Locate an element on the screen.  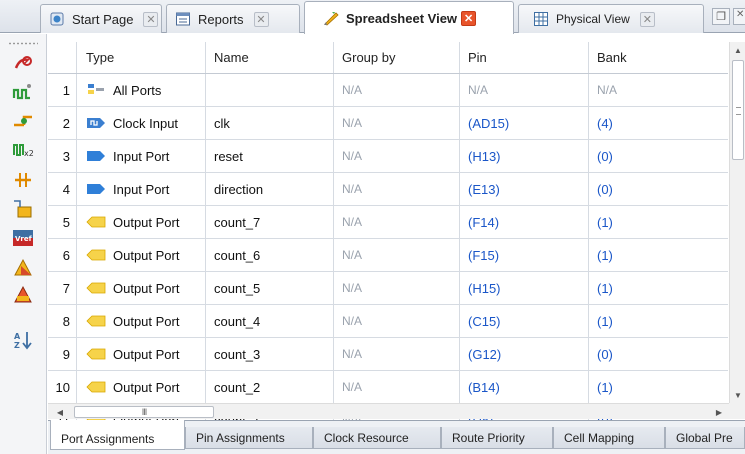
name-cell: clk is located at coordinates (270, 123).